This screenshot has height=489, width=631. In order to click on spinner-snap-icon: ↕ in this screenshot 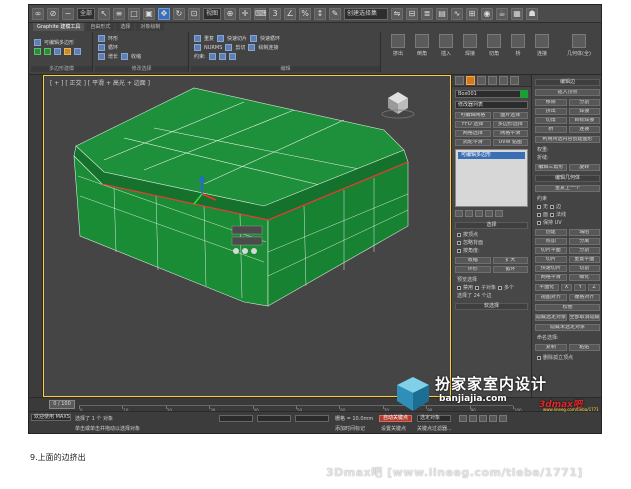, I will do `click(320, 13)`.